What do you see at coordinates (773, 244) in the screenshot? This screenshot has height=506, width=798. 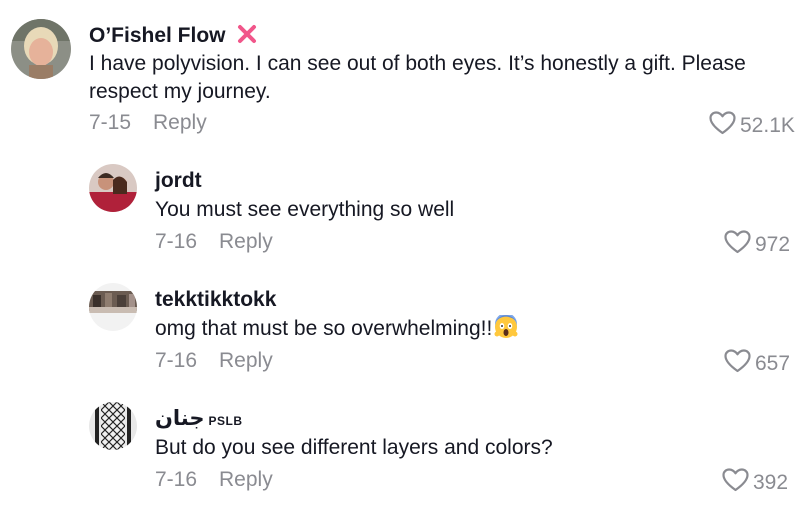 I see `like-count: 972` at bounding box center [773, 244].